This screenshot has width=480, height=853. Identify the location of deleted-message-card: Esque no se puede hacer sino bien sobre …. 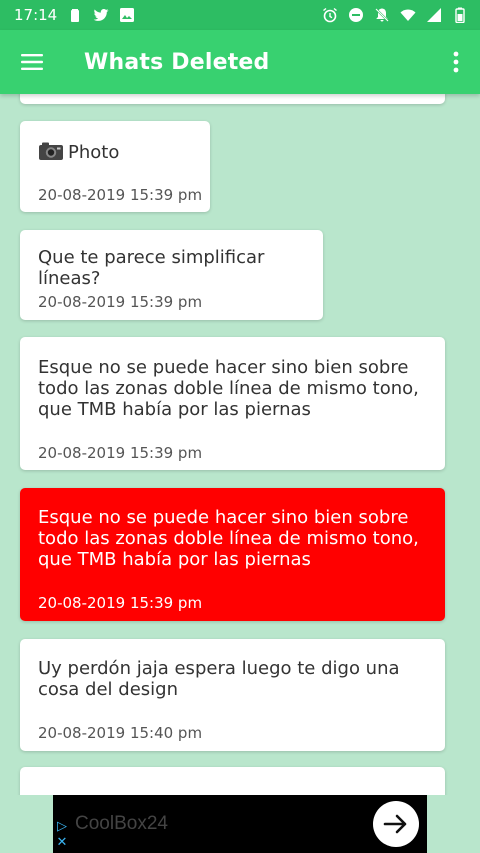
(232, 554).